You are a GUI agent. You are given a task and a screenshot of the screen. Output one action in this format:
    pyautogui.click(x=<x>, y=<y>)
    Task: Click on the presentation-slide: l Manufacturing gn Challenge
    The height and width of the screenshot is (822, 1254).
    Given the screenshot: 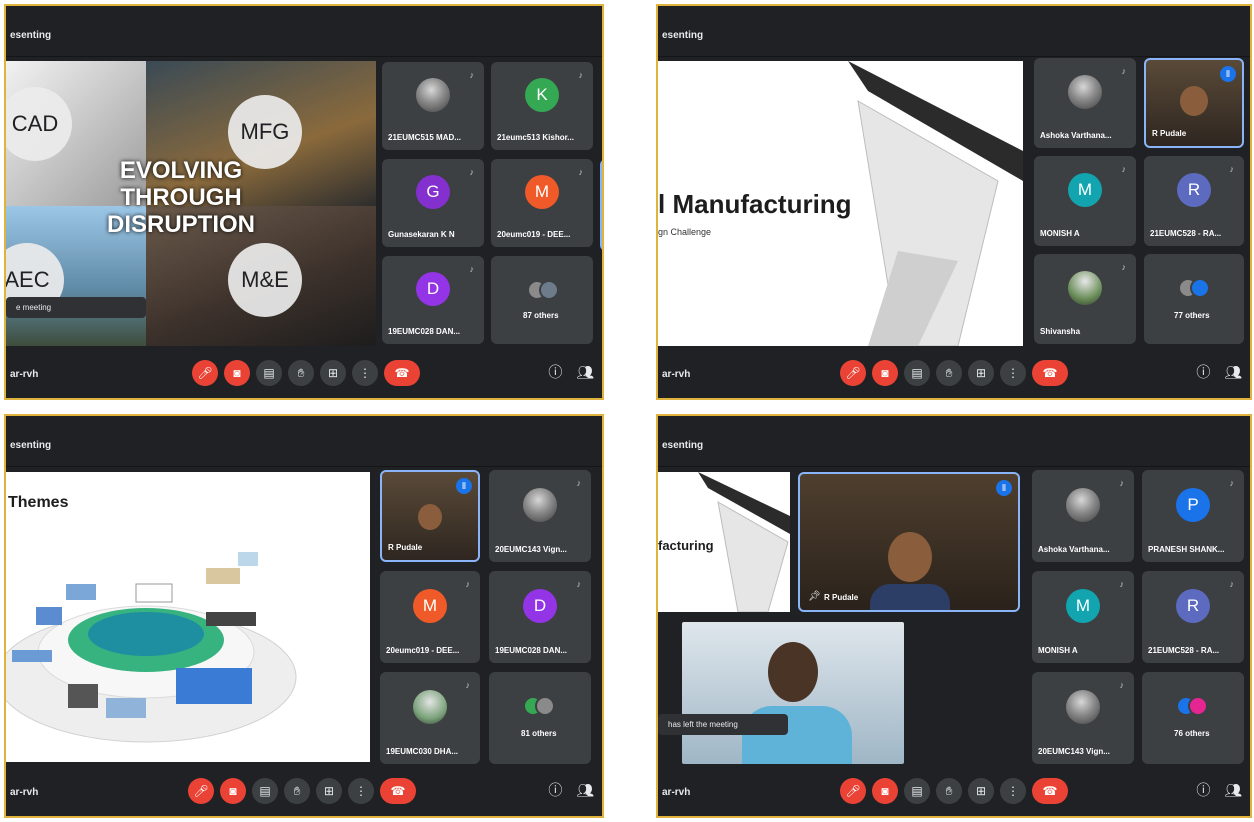 What is the action you would take?
    pyautogui.click(x=840, y=203)
    